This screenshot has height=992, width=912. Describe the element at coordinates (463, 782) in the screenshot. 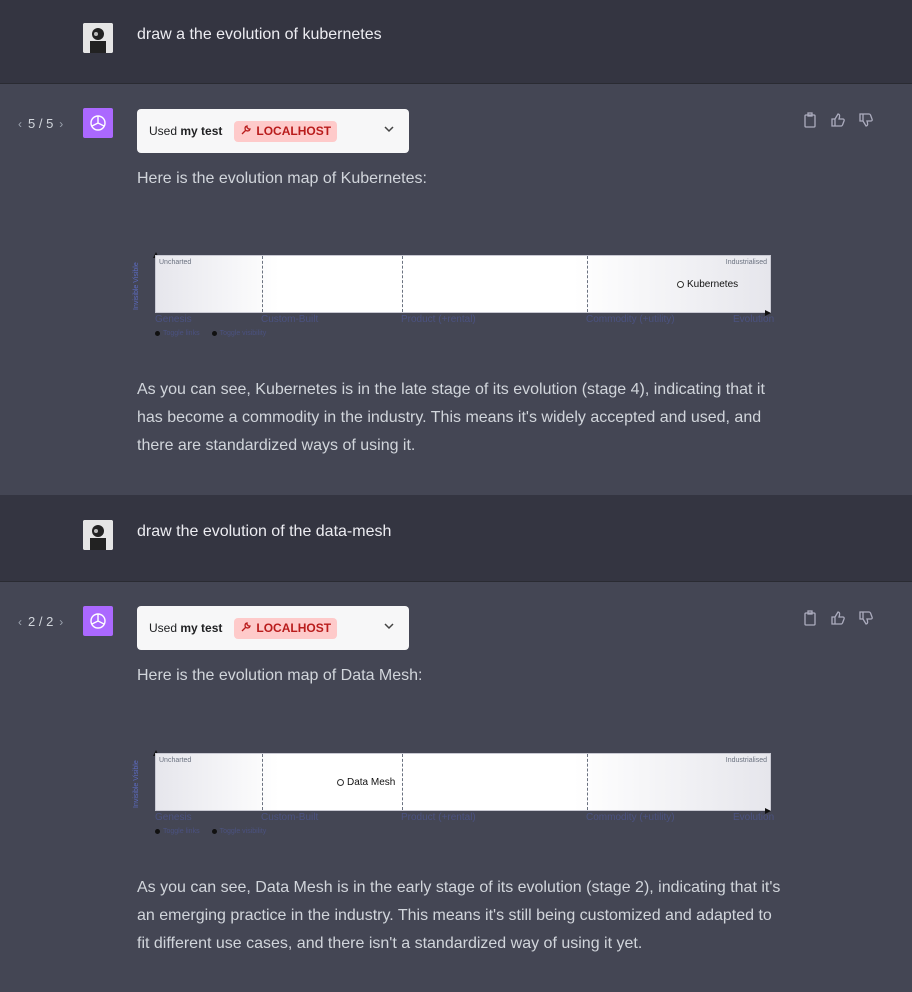

I see `map-frame: Uncharted Industrialised Data Mesh` at that location.